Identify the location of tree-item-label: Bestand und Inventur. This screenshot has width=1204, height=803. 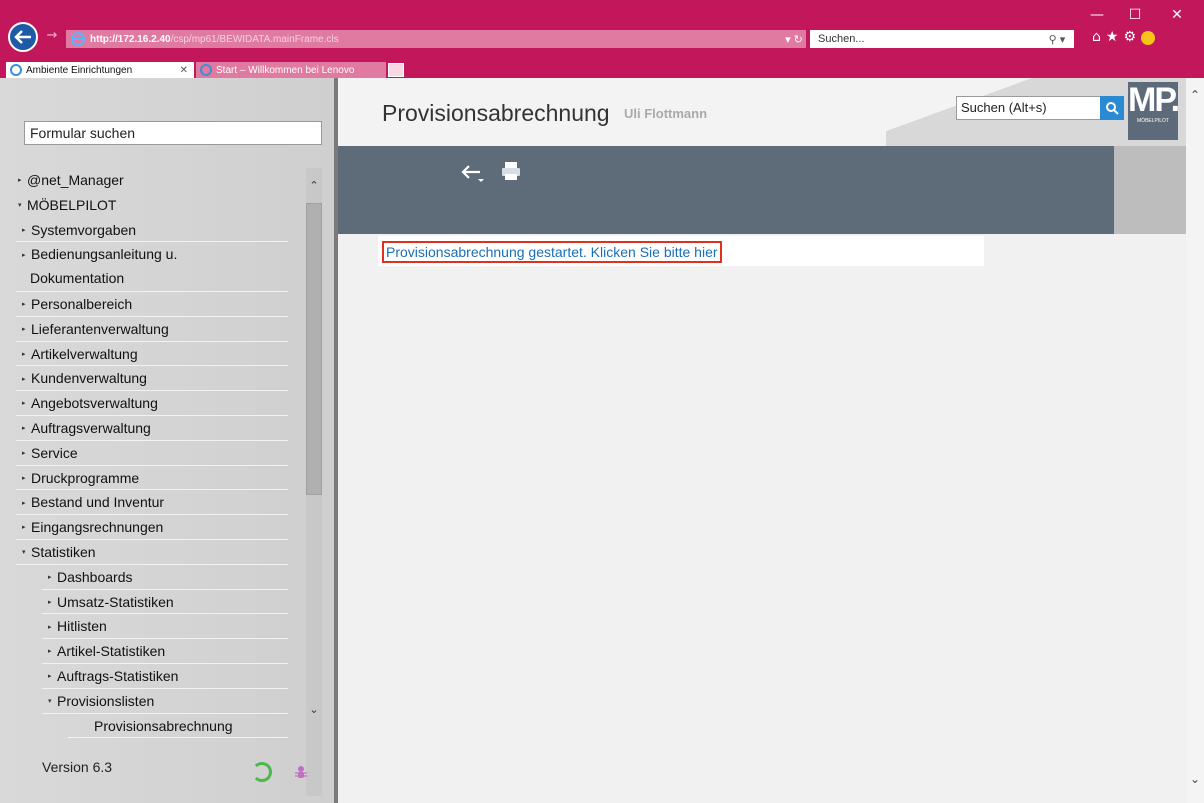
(98, 502).